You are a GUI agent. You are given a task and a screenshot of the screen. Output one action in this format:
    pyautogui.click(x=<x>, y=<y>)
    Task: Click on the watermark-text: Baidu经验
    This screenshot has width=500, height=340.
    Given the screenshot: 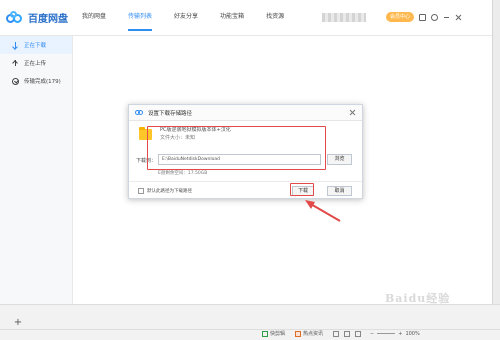 What is the action you would take?
    pyautogui.click(x=418, y=298)
    